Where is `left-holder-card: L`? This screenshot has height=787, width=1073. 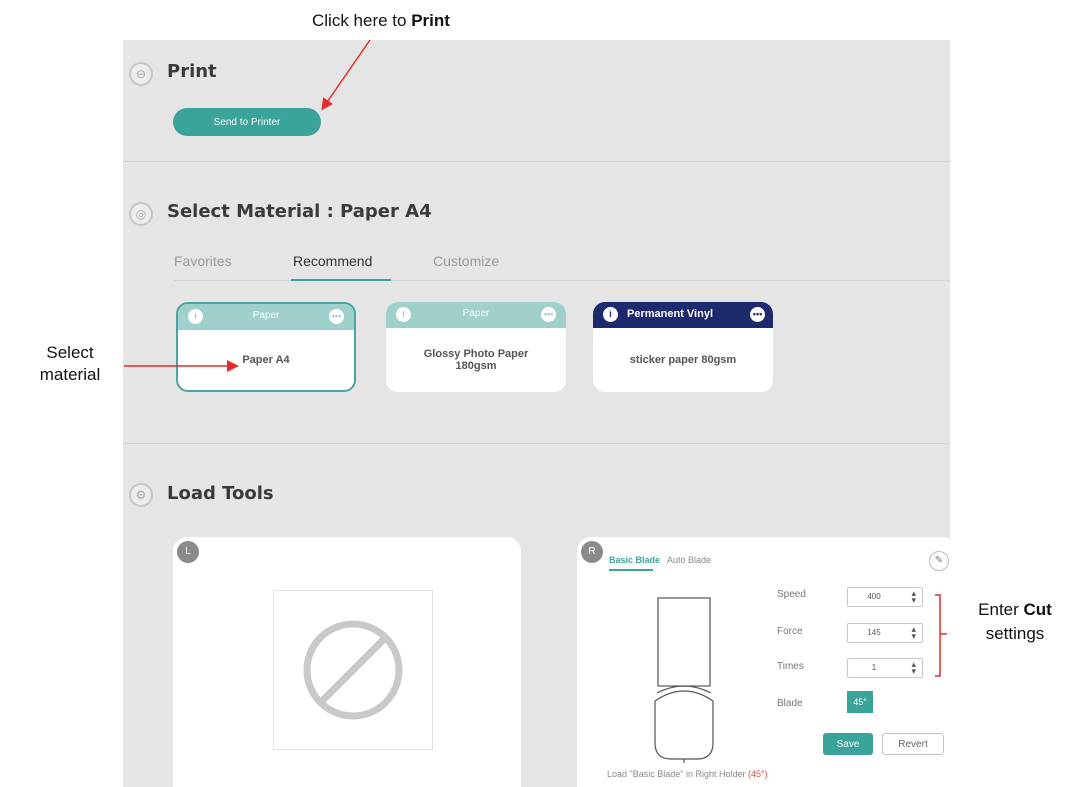
left-holder-card: L is located at coordinates (347, 662).